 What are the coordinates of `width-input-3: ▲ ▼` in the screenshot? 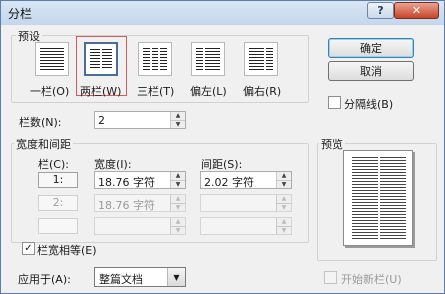 It's located at (140, 226).